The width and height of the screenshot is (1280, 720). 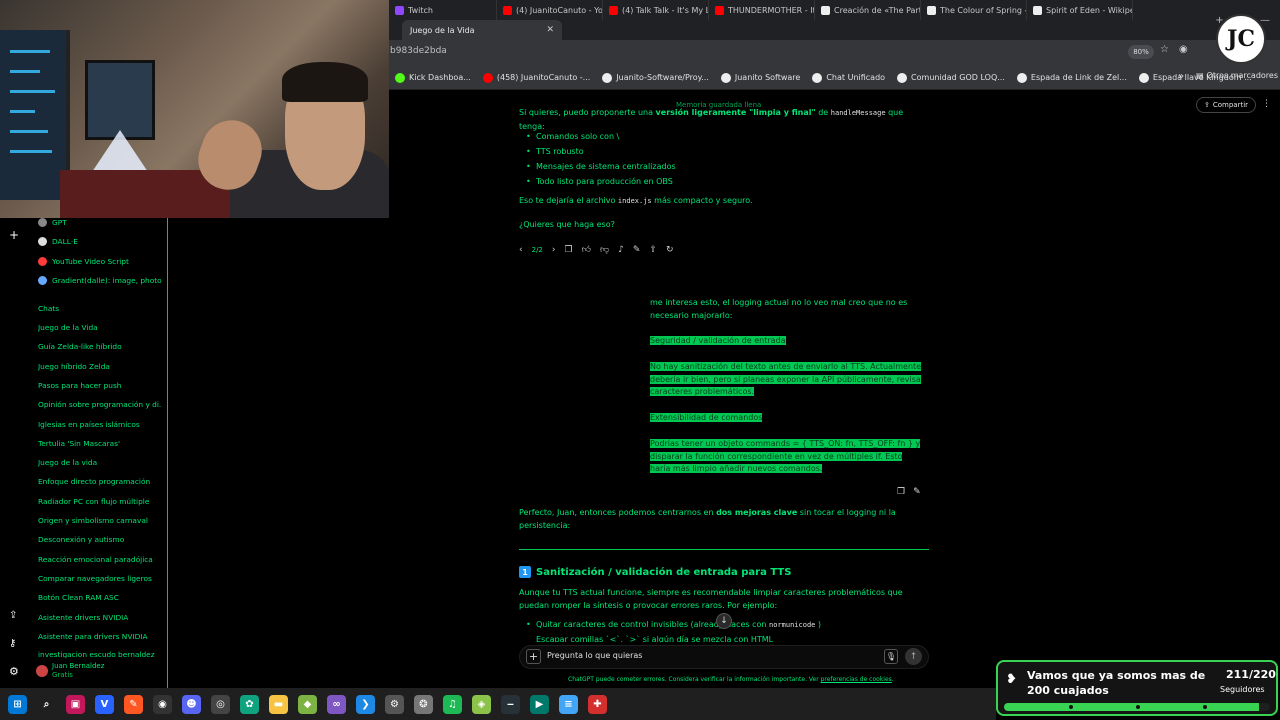 I want to click on folder-icon: ▬, so click(x=278, y=704).